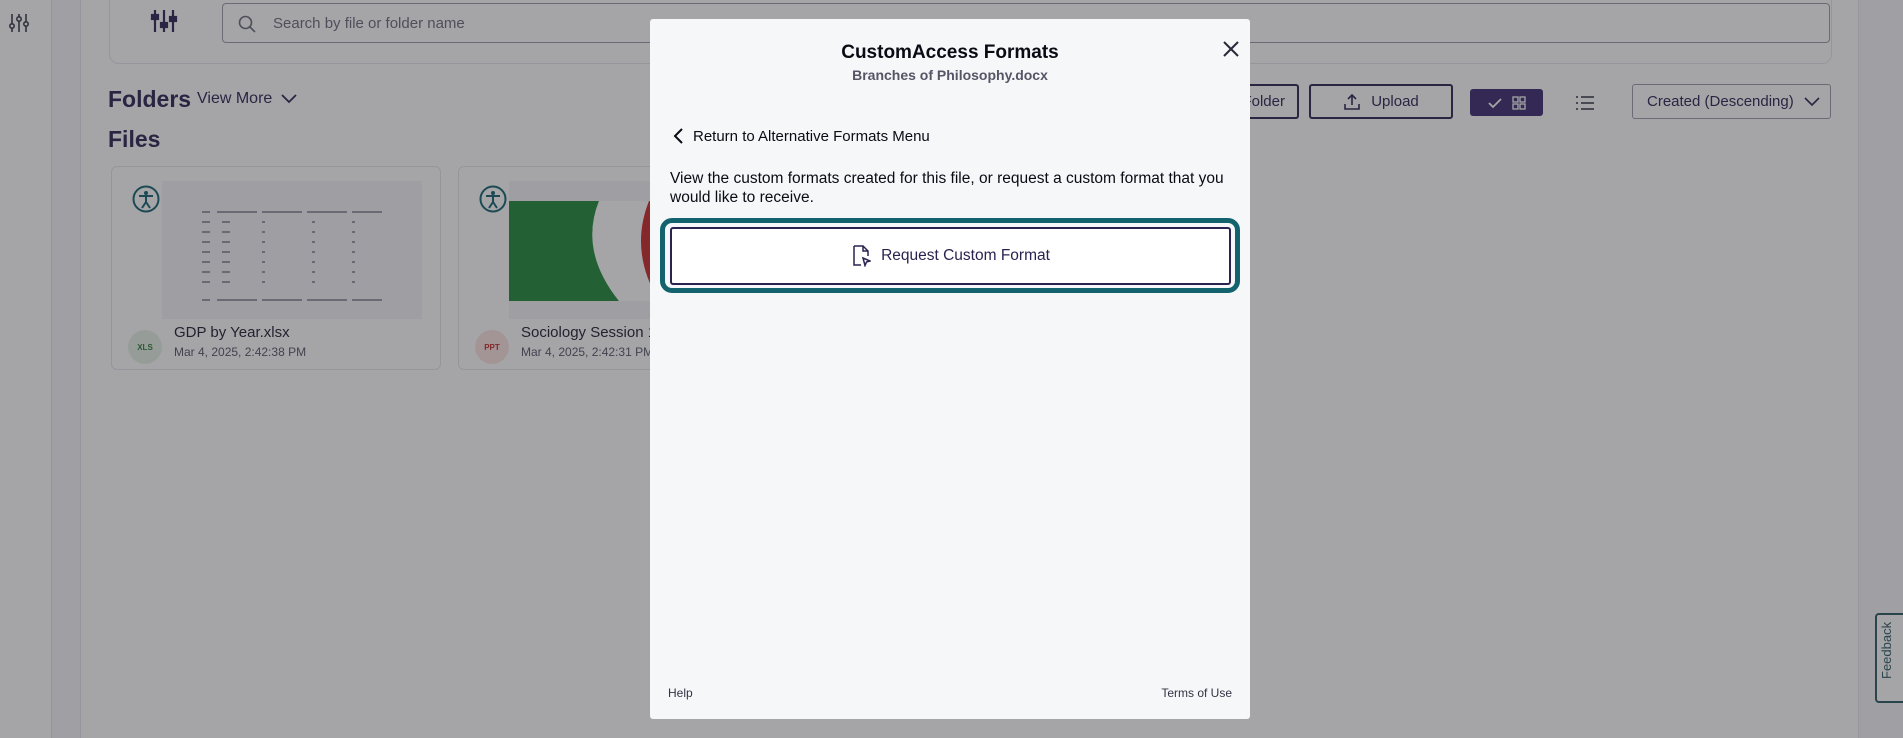 The width and height of the screenshot is (1903, 738). I want to click on request-button-label: Request Custom Format, so click(965, 255).